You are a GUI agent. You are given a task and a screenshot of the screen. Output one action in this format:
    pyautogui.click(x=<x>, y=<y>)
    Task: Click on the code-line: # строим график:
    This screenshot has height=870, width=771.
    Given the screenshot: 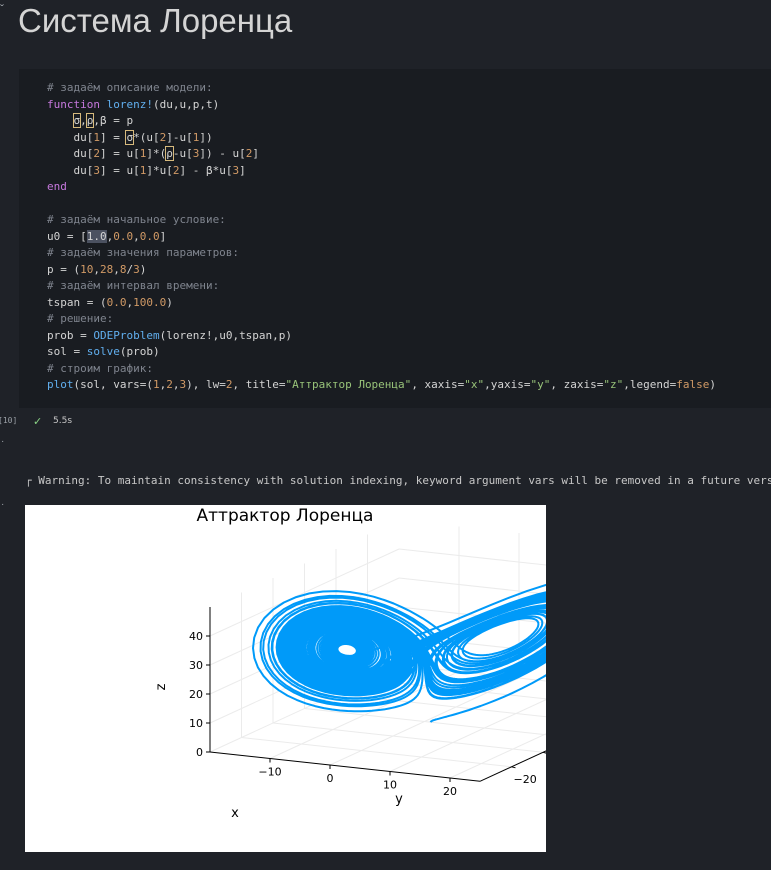 What is the action you would take?
    pyautogui.click(x=381, y=369)
    